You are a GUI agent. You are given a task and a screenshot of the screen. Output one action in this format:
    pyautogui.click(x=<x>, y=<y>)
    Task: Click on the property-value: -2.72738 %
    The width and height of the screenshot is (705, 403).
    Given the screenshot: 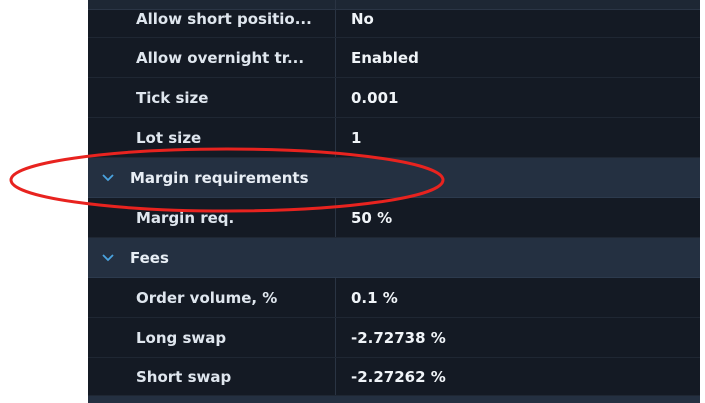 What is the action you would take?
    pyautogui.click(x=517, y=337)
    